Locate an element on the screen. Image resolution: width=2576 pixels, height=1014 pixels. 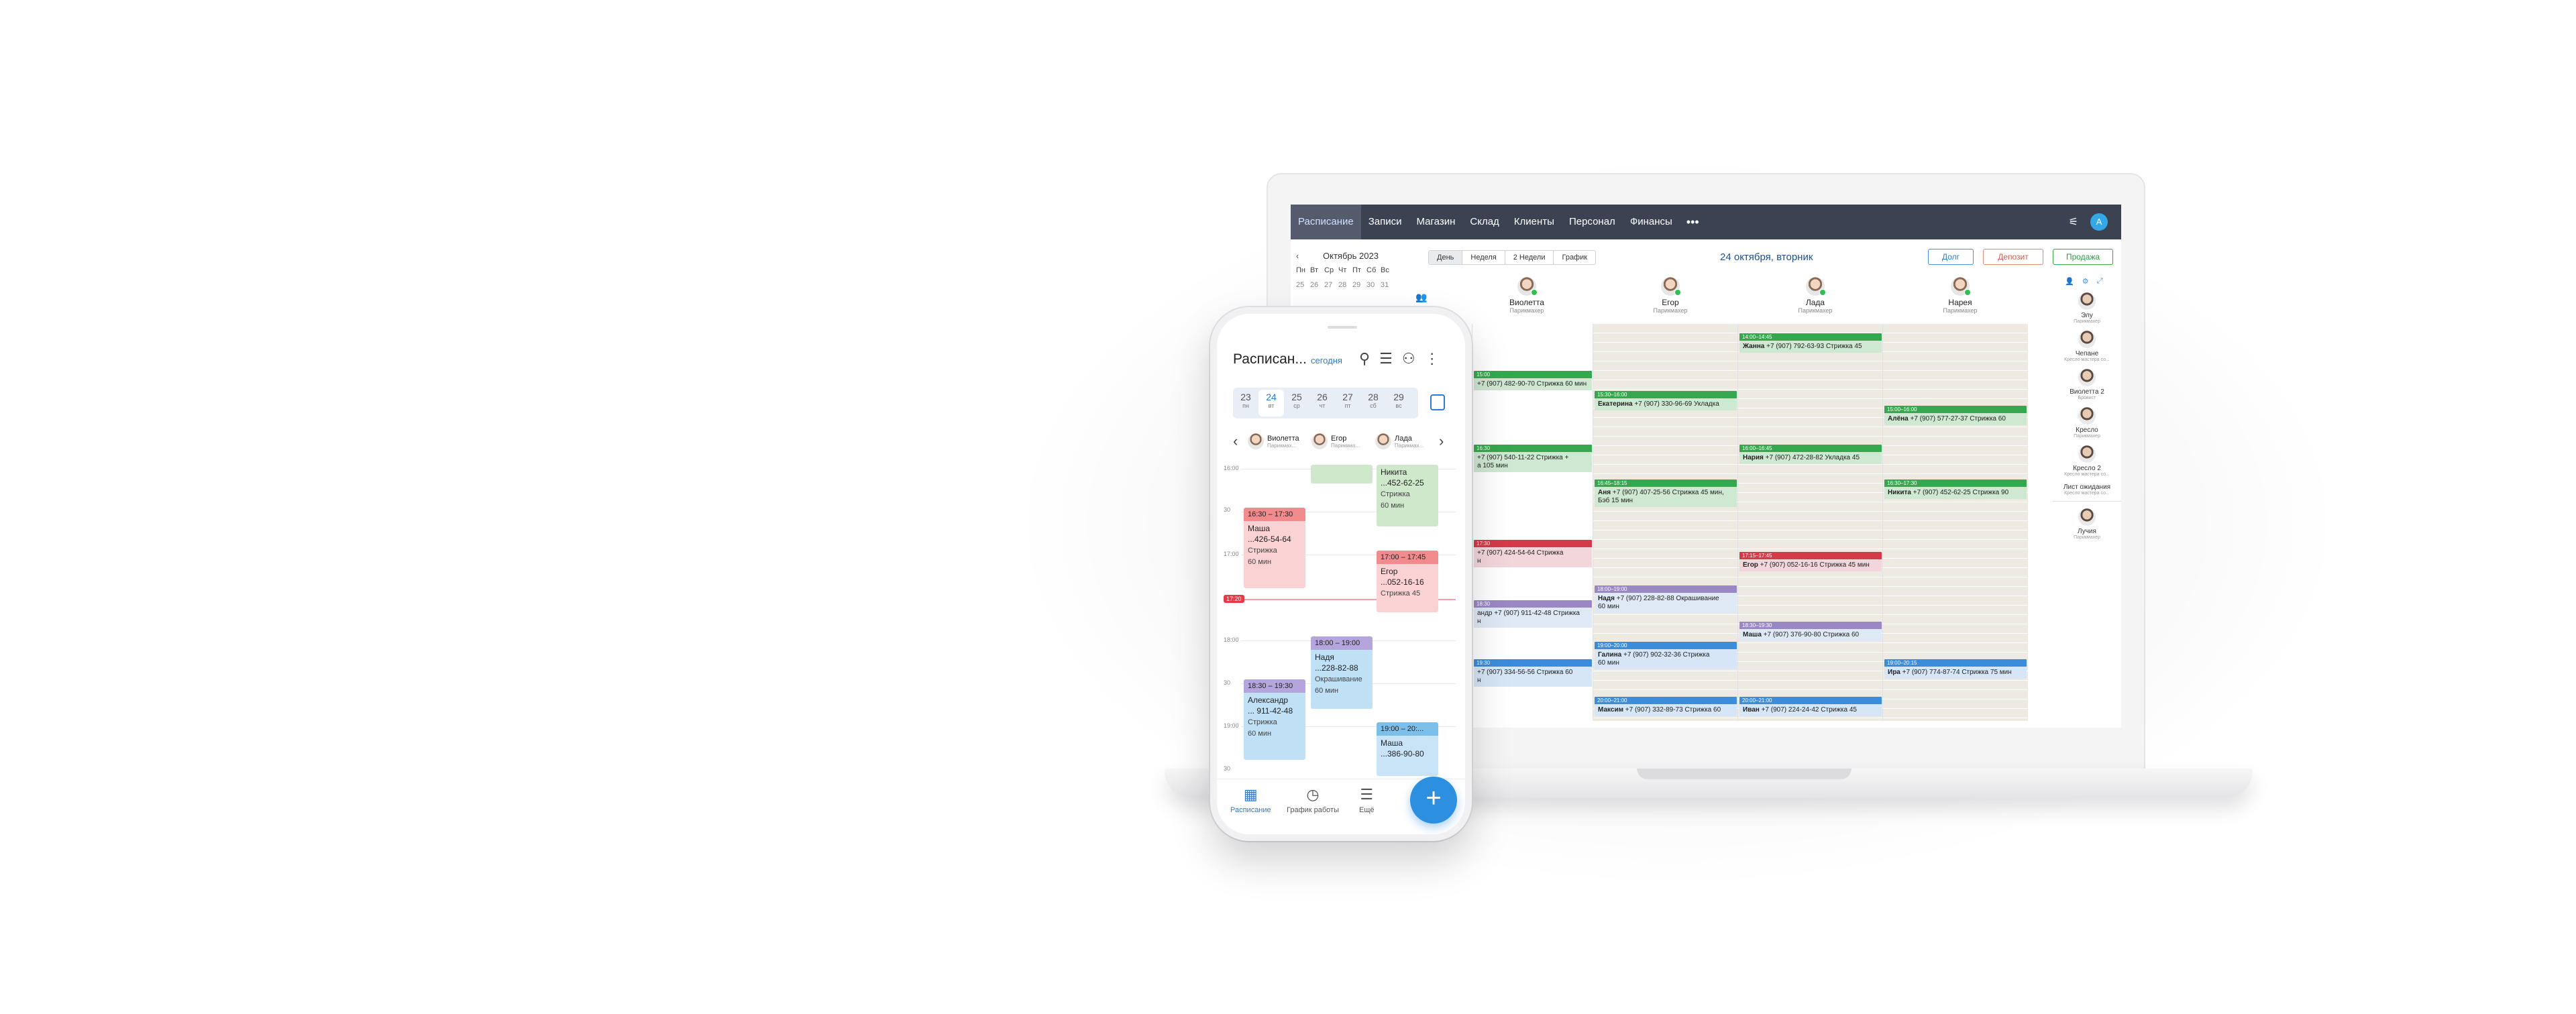
user-avatar: А is located at coordinates (2099, 222).